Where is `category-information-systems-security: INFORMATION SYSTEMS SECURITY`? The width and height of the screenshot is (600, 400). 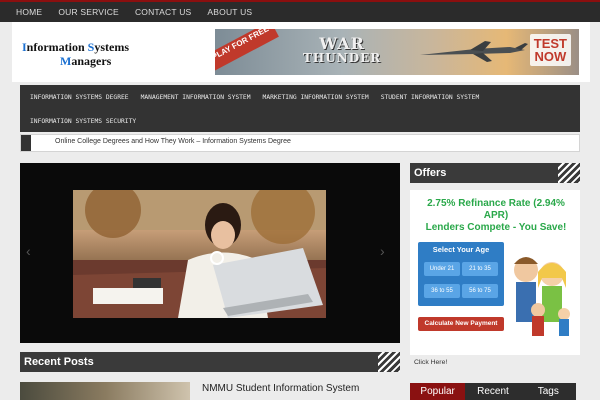
category-information-systems-security: INFORMATION SYSTEMS SECURITY is located at coordinates (83, 121).